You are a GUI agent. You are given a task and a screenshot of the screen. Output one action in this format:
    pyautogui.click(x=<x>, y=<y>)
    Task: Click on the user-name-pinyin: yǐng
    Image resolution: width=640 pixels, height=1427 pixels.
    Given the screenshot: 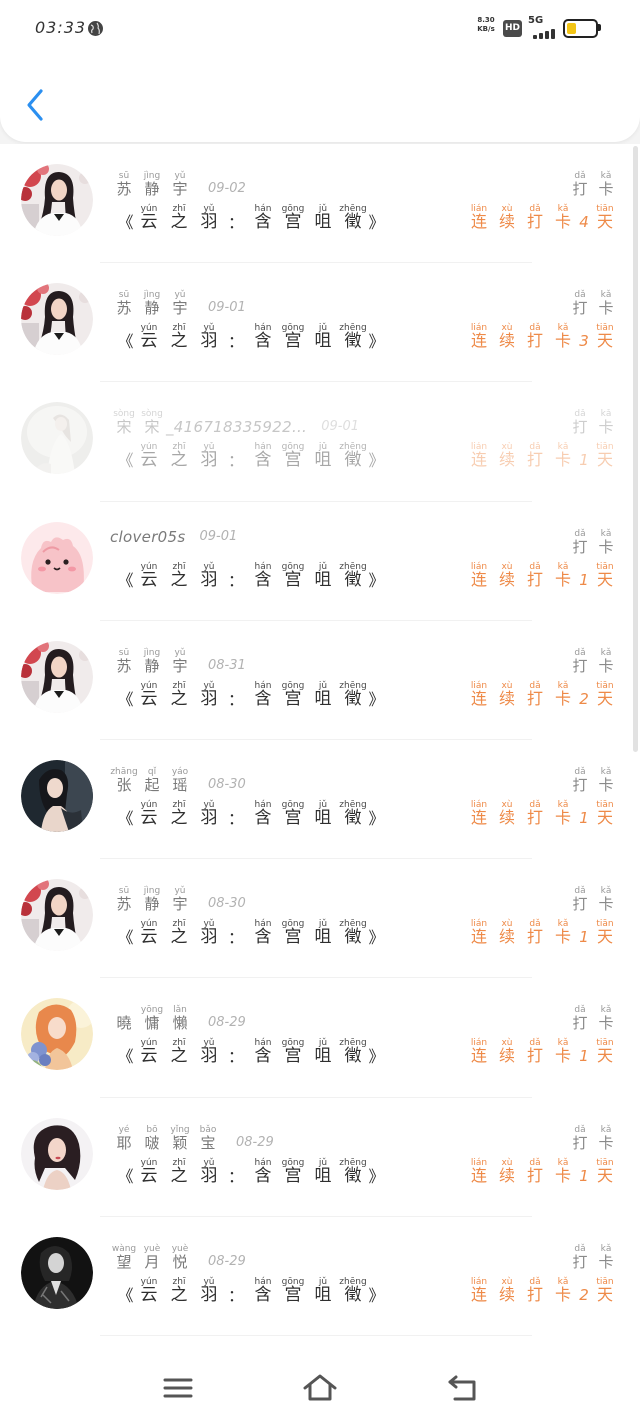 What is the action you would take?
    pyautogui.click(x=180, y=1129)
    